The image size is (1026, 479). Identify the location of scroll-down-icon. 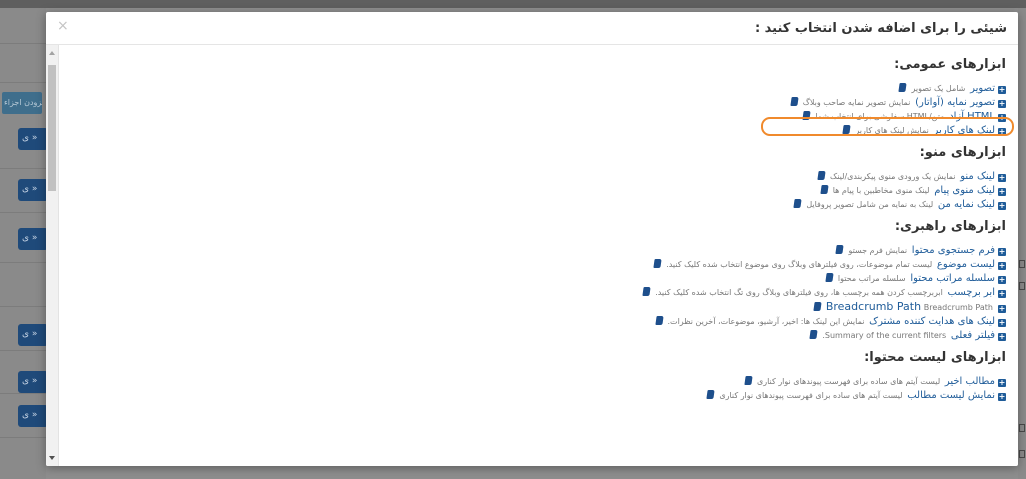
(52, 458).